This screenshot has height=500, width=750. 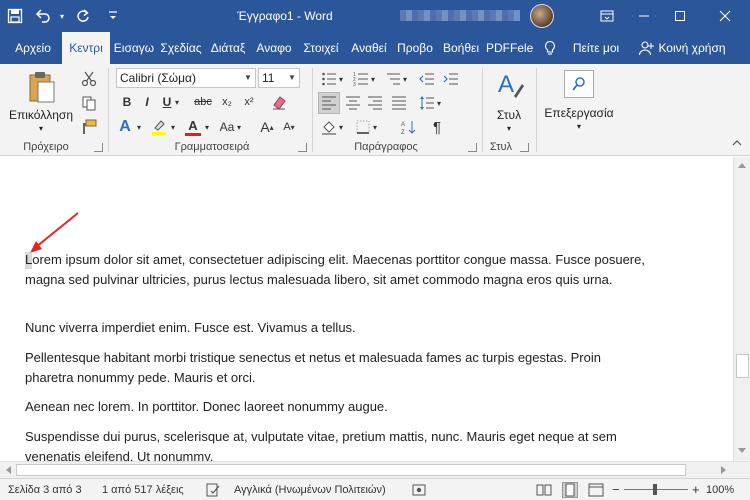 What do you see at coordinates (239, 127) in the screenshot?
I see `change-case-dropdown: ▾` at bounding box center [239, 127].